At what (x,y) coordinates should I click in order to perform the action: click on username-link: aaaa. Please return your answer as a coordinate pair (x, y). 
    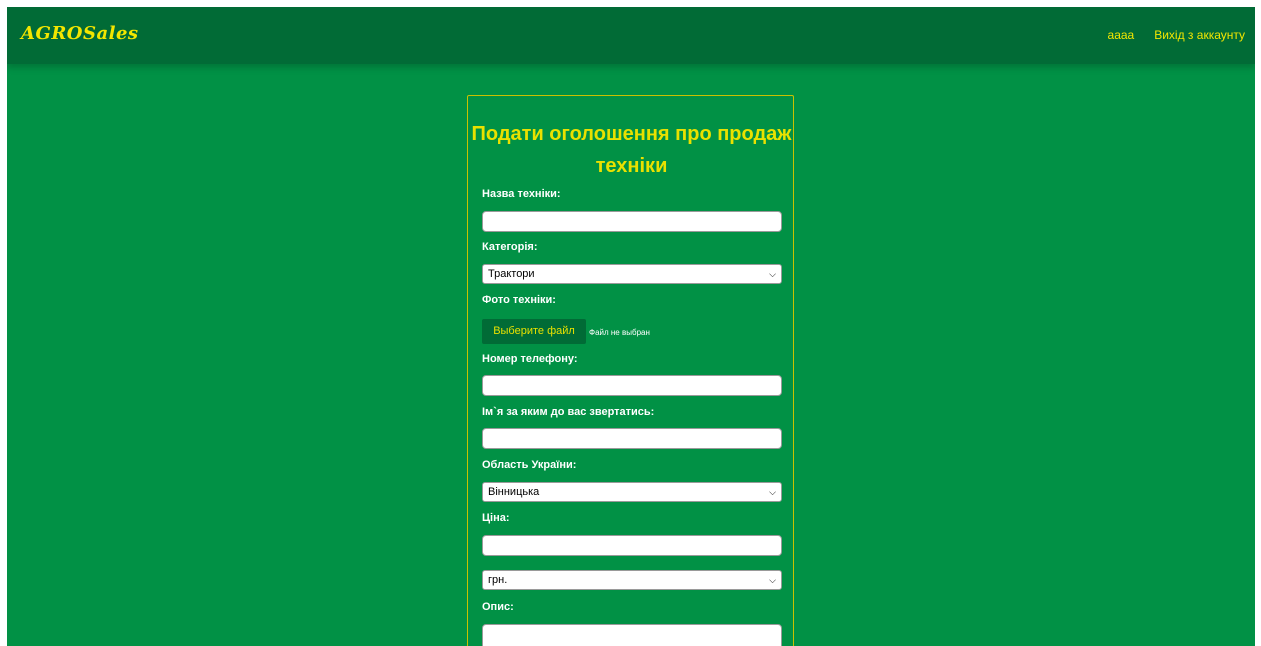
    Looking at the image, I should click on (1121, 35).